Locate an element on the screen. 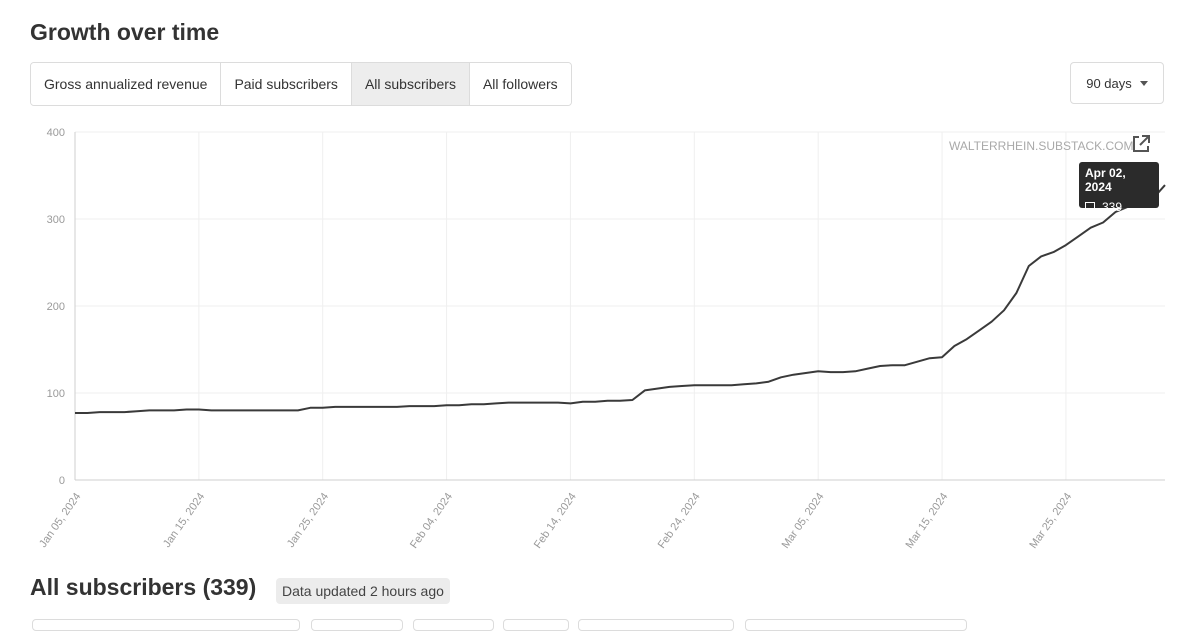  tab-all-followers: All followers is located at coordinates (520, 84).